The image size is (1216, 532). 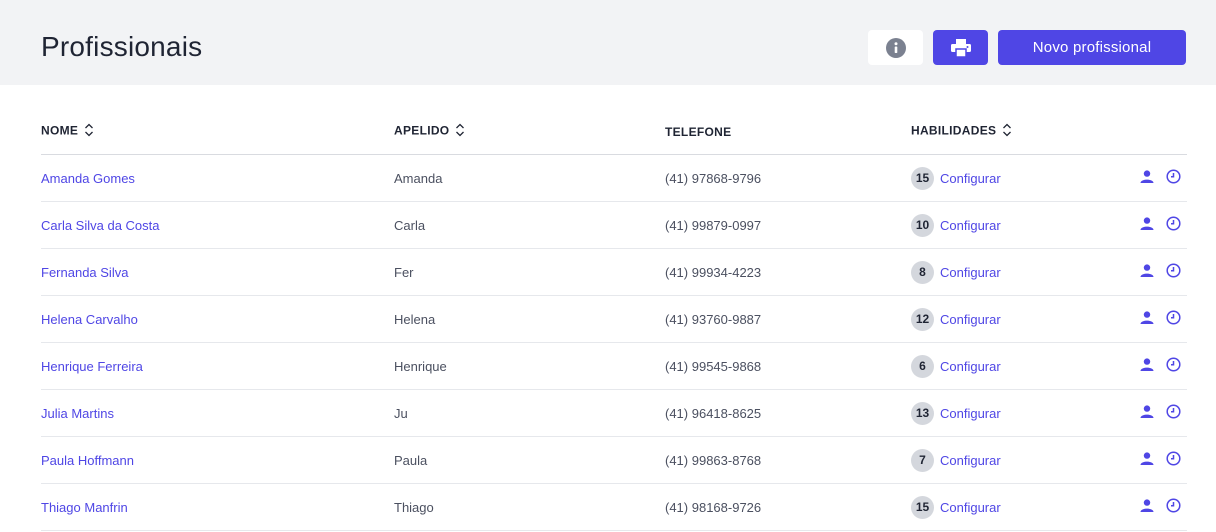 I want to click on info-circle-icon, so click(x=895, y=47).